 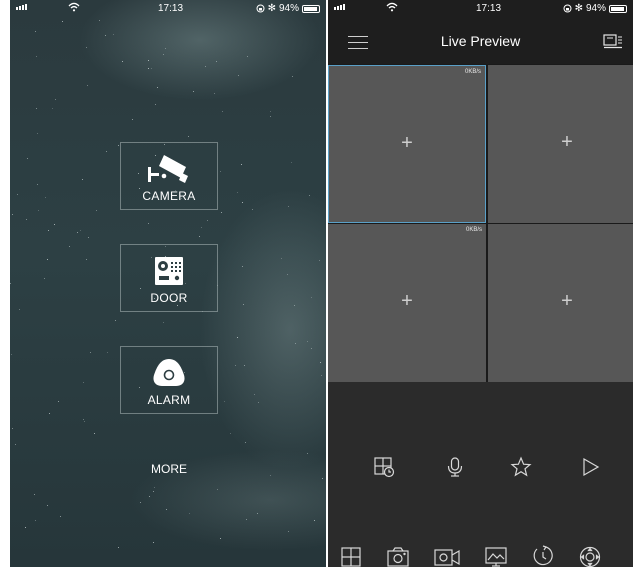 I want to click on ptz-rotate-icon, so click(x=543, y=555).